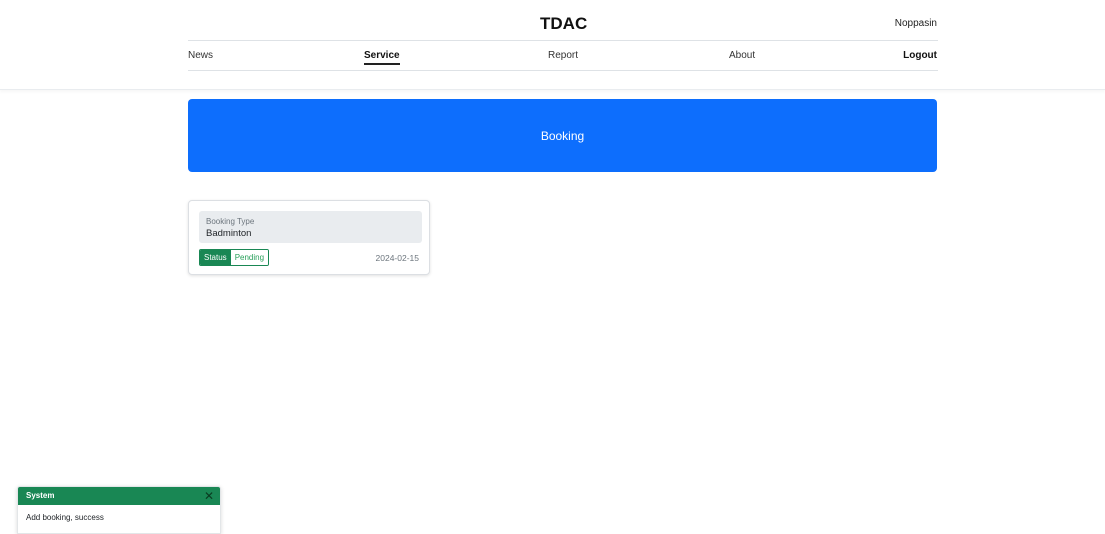 The image size is (1105, 534). I want to click on toast-header: System ✕, so click(119, 496).